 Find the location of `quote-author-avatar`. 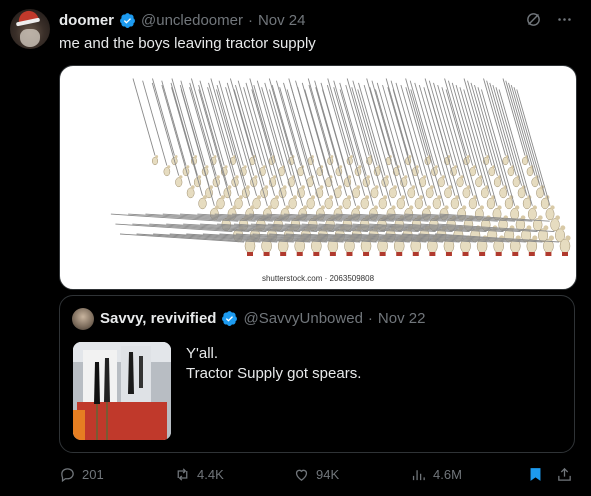

quote-author-avatar is located at coordinates (83, 319).